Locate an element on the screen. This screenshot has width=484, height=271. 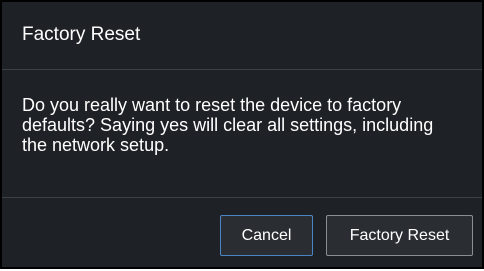
cancel-button: Cancel is located at coordinates (266, 235).